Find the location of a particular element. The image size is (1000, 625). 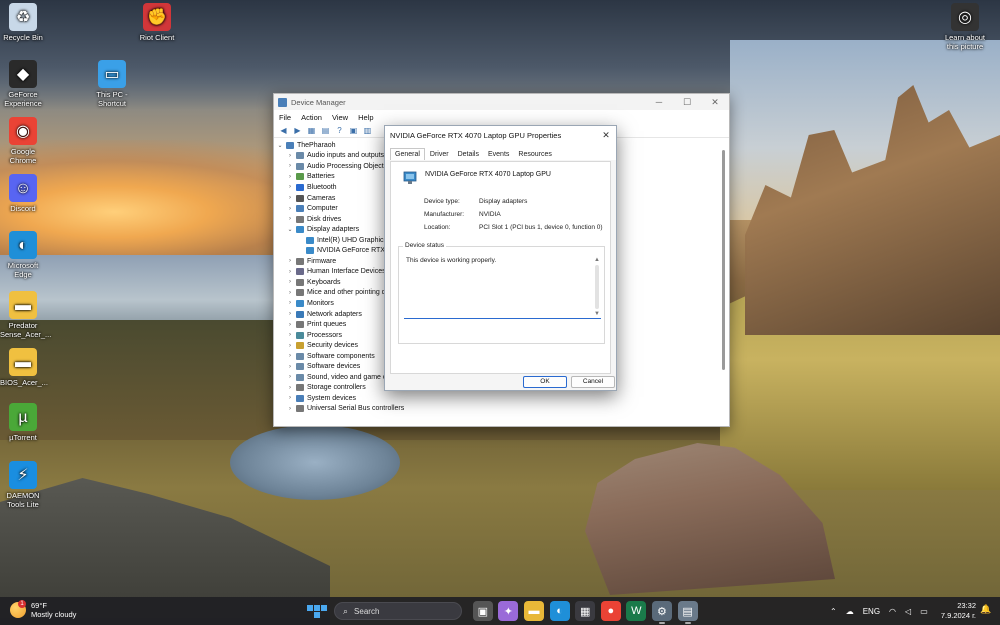

desktop-icon-label: DAEMON Tools Lite is located at coordinates (23, 500).